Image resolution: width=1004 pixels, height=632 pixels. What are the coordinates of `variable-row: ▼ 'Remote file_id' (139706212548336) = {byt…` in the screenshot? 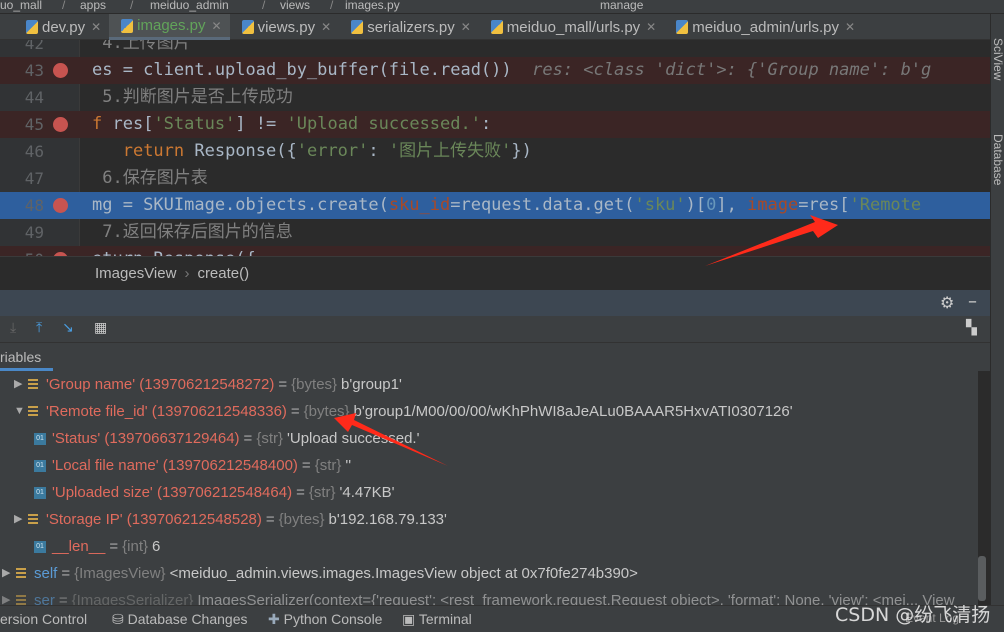 It's located at (403, 411).